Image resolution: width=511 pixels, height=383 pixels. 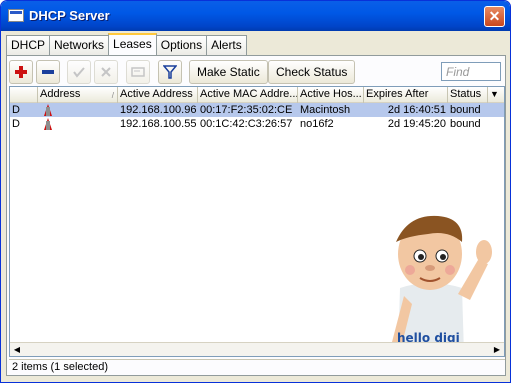 What do you see at coordinates (28, 45) in the screenshot?
I see `tab-dhcp: DHCP` at bounding box center [28, 45].